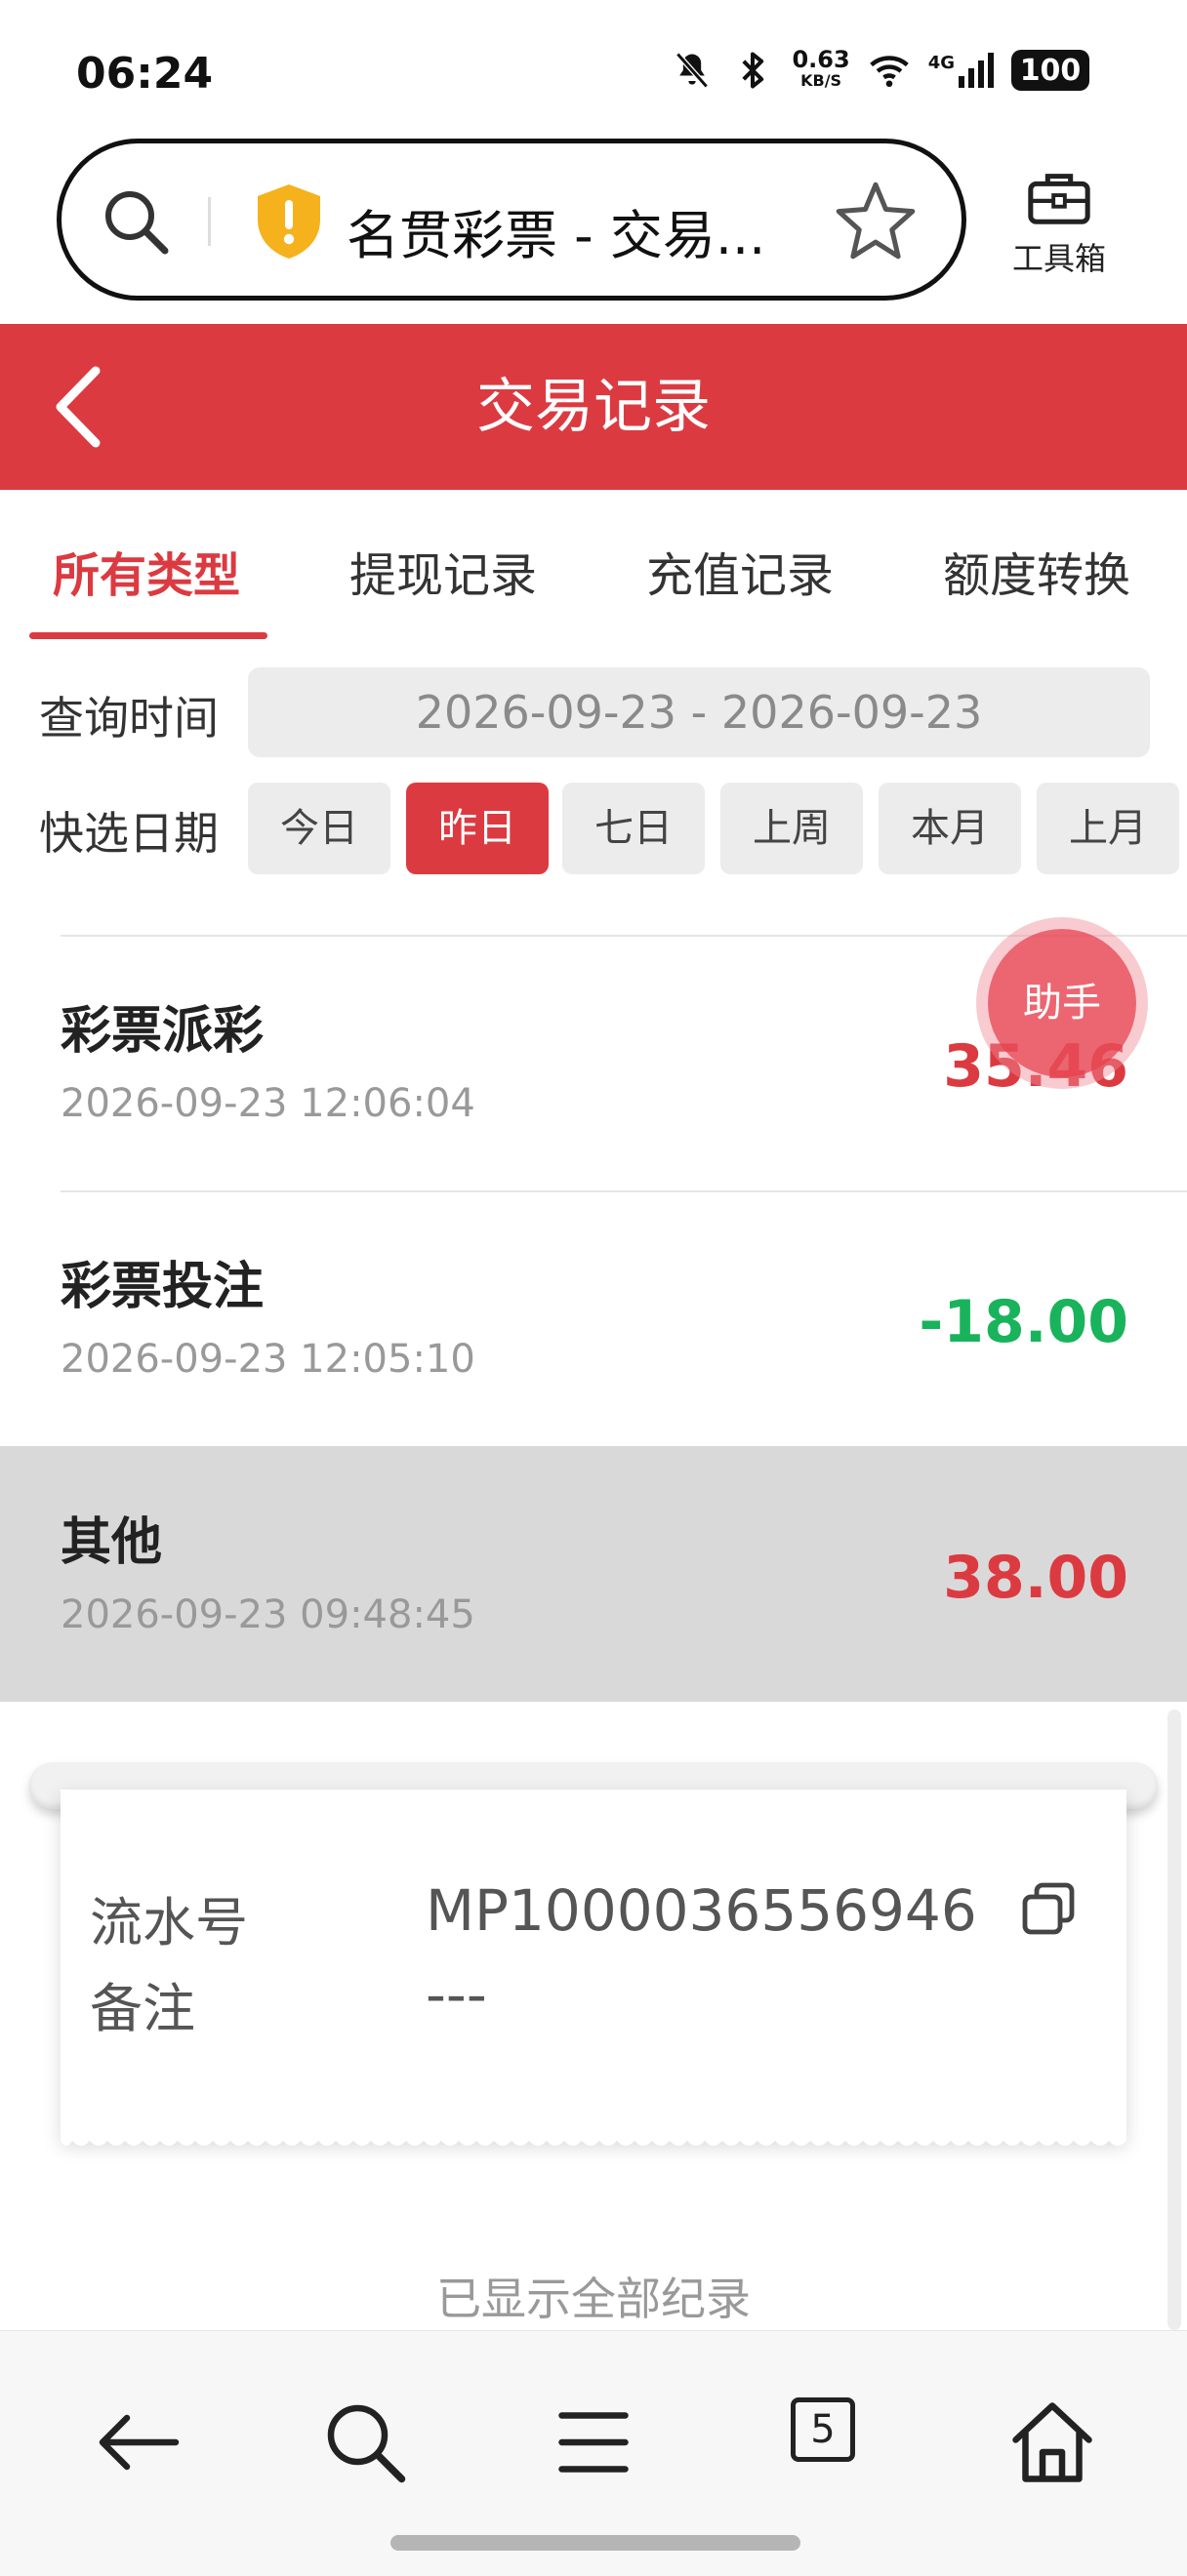 Image resolution: width=1187 pixels, height=2576 pixels. Describe the element at coordinates (593, 2138) in the screenshot. I see `receipt-zigzag-edge` at that location.